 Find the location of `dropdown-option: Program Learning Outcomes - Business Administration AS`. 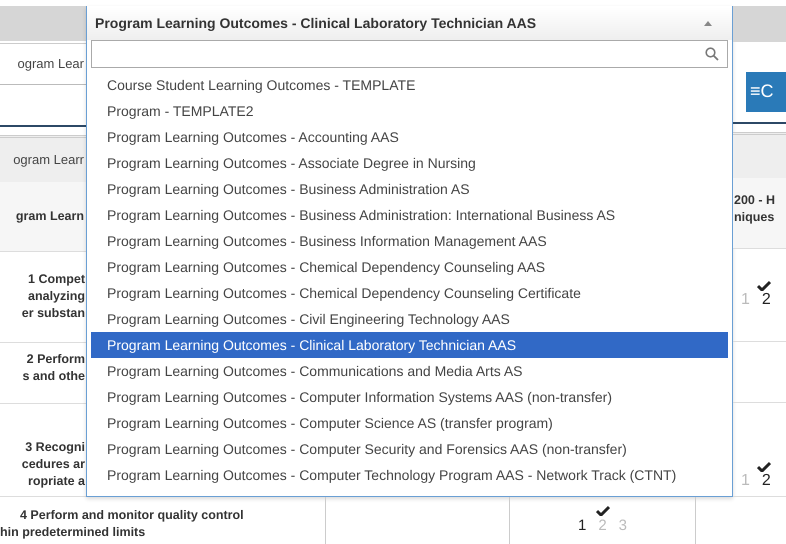

dropdown-option: Program Learning Outcomes - Business Administration AS is located at coordinates (409, 189).